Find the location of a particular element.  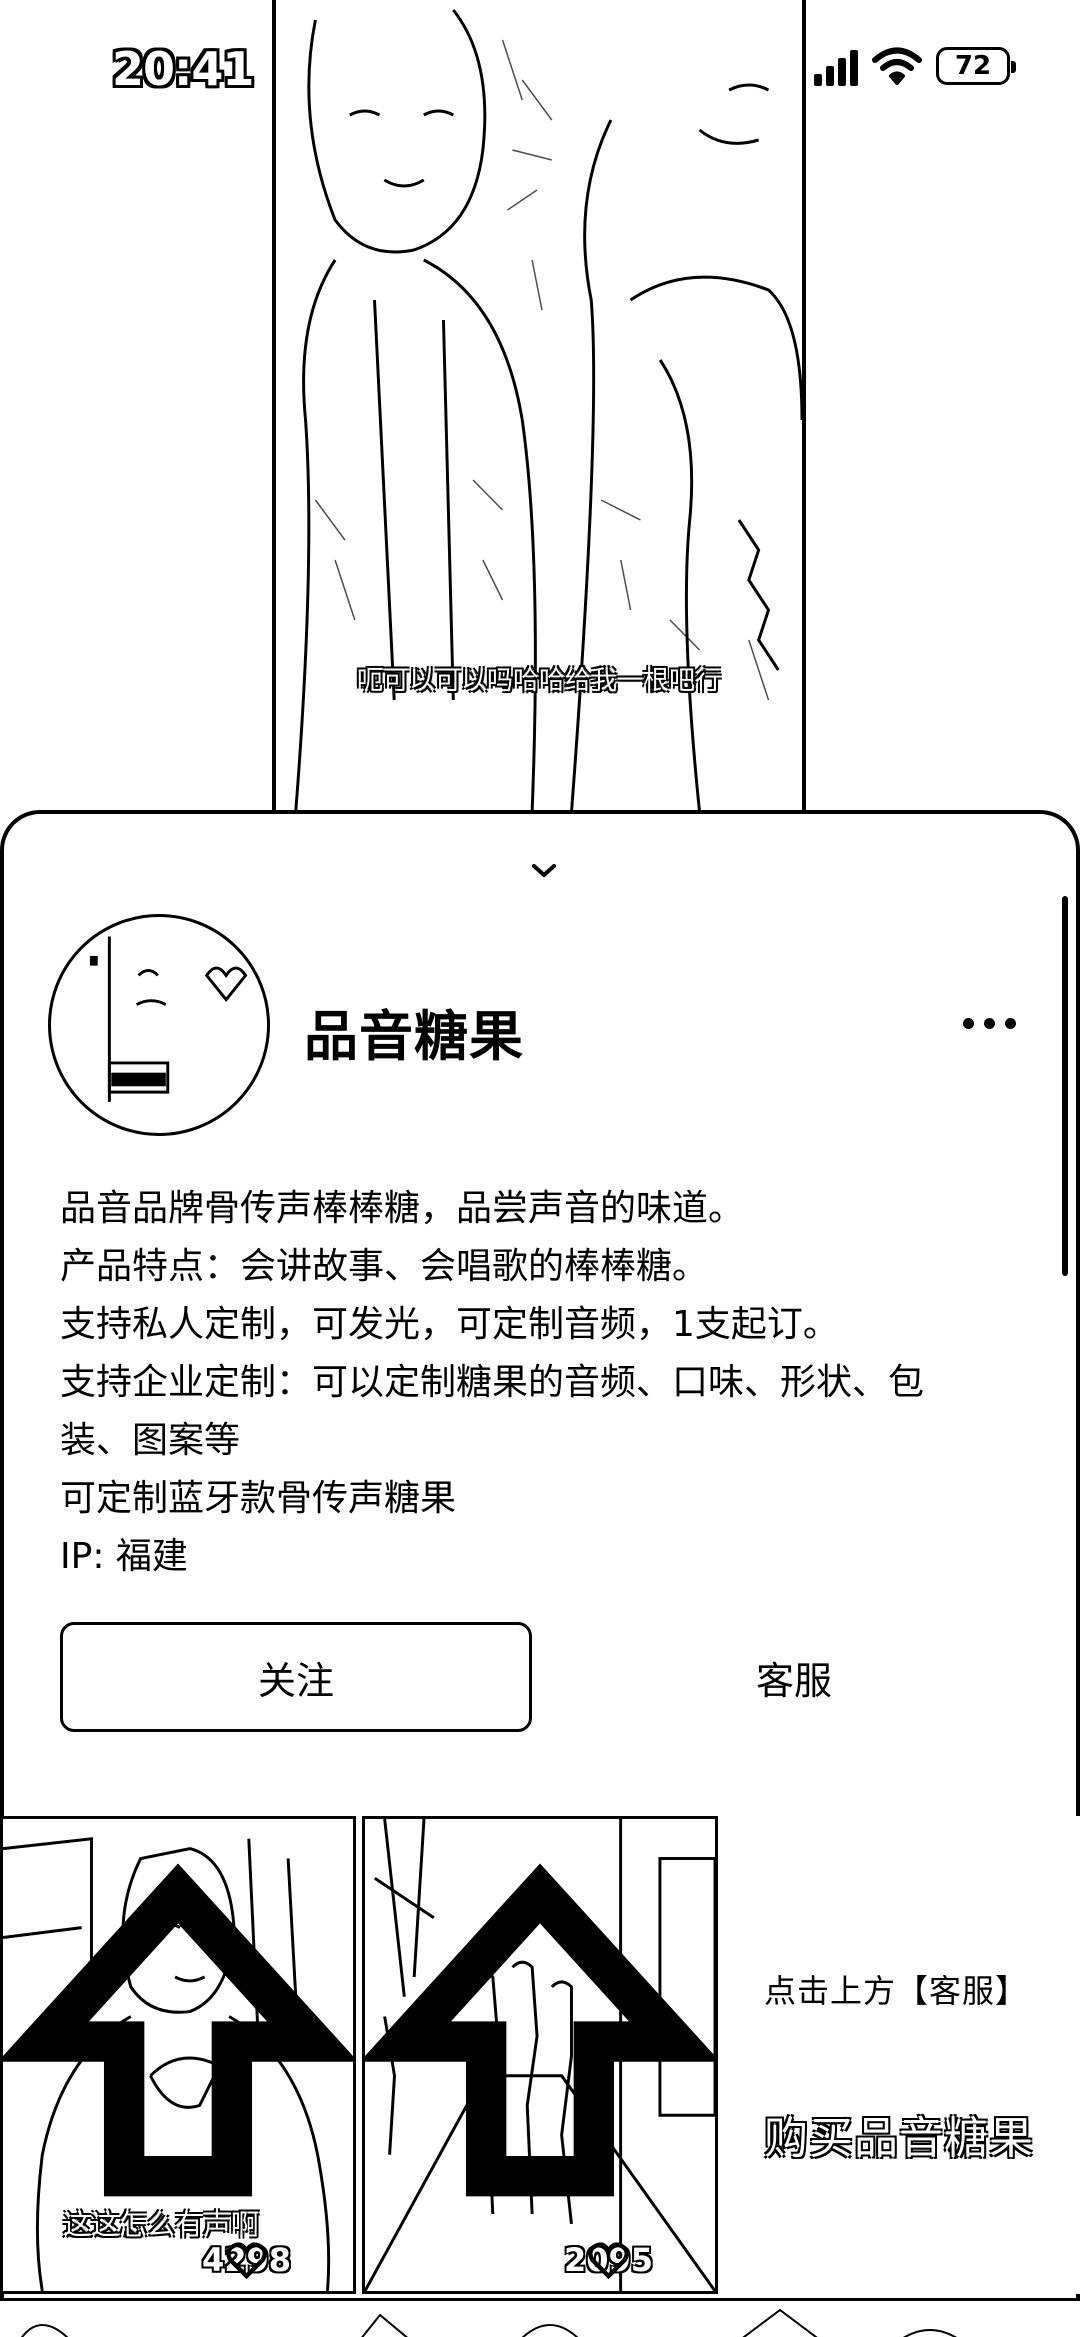

more-options-button is located at coordinates (989, 1023).